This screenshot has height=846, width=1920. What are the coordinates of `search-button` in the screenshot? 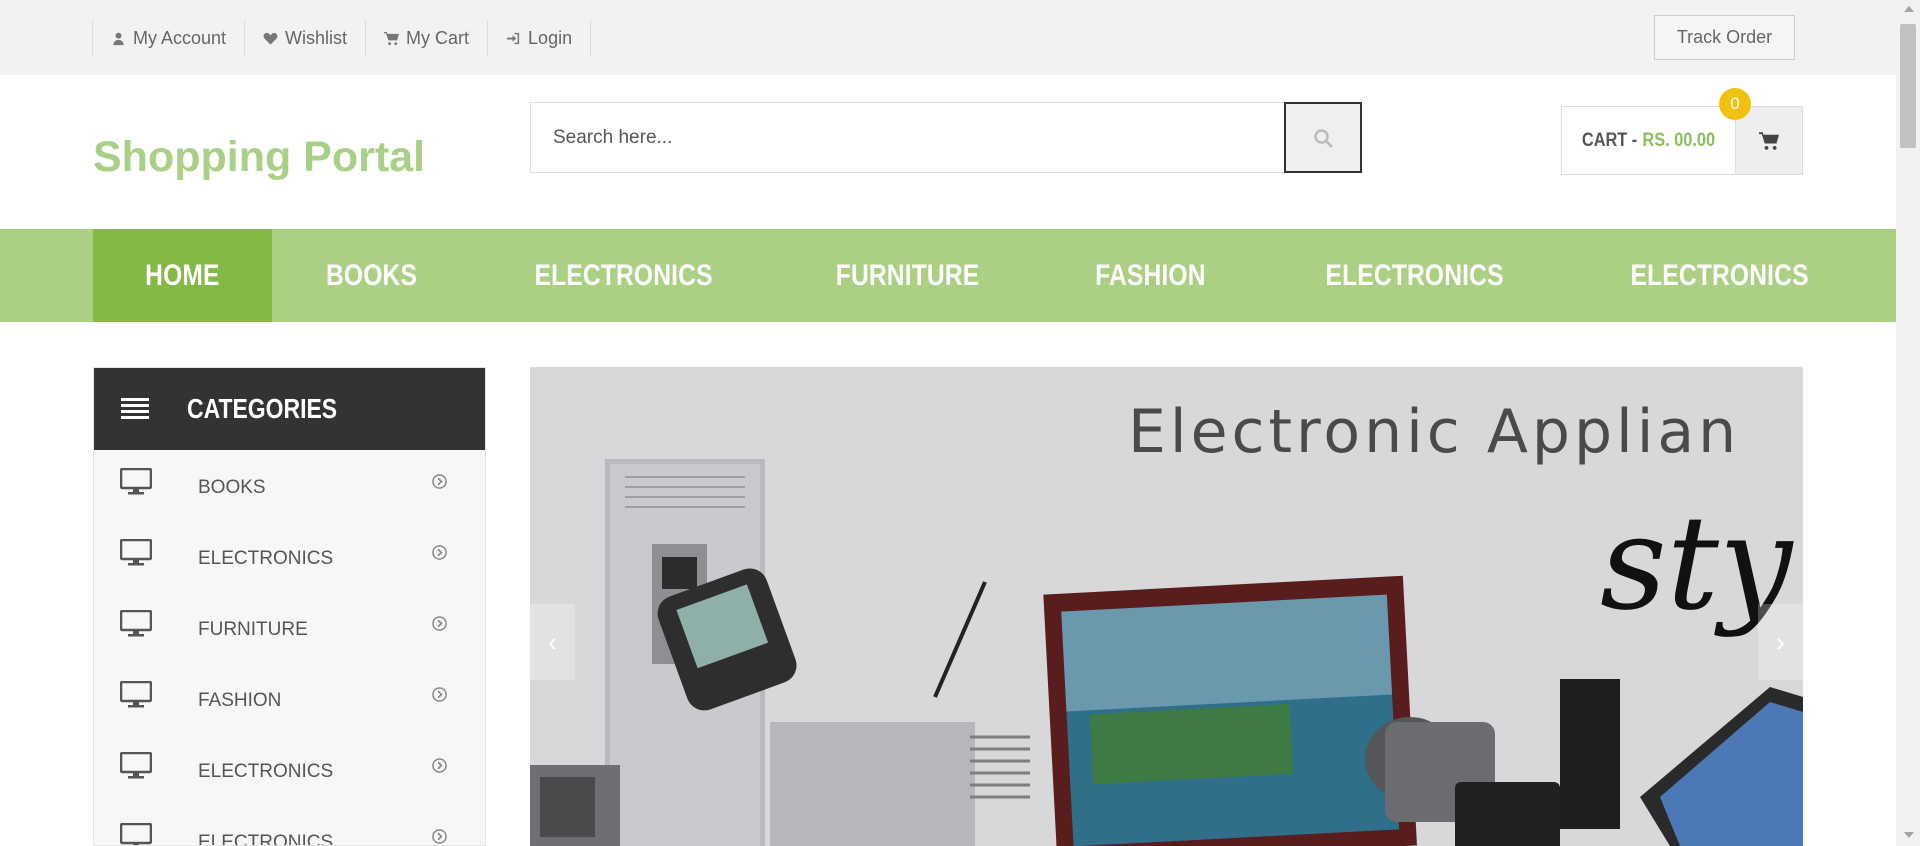 It's located at (1323, 137).